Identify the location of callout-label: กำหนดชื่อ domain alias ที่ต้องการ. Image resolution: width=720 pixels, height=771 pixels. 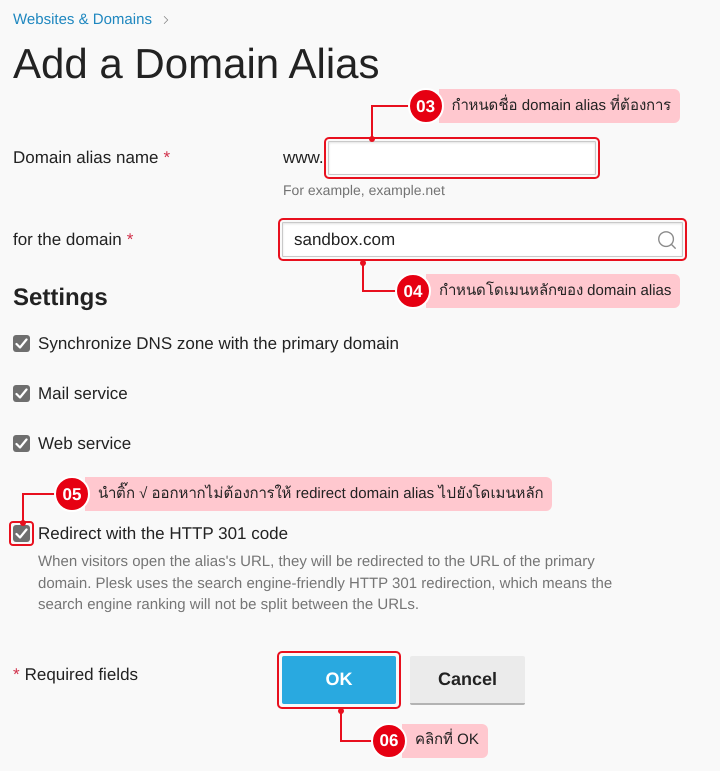
(559, 106).